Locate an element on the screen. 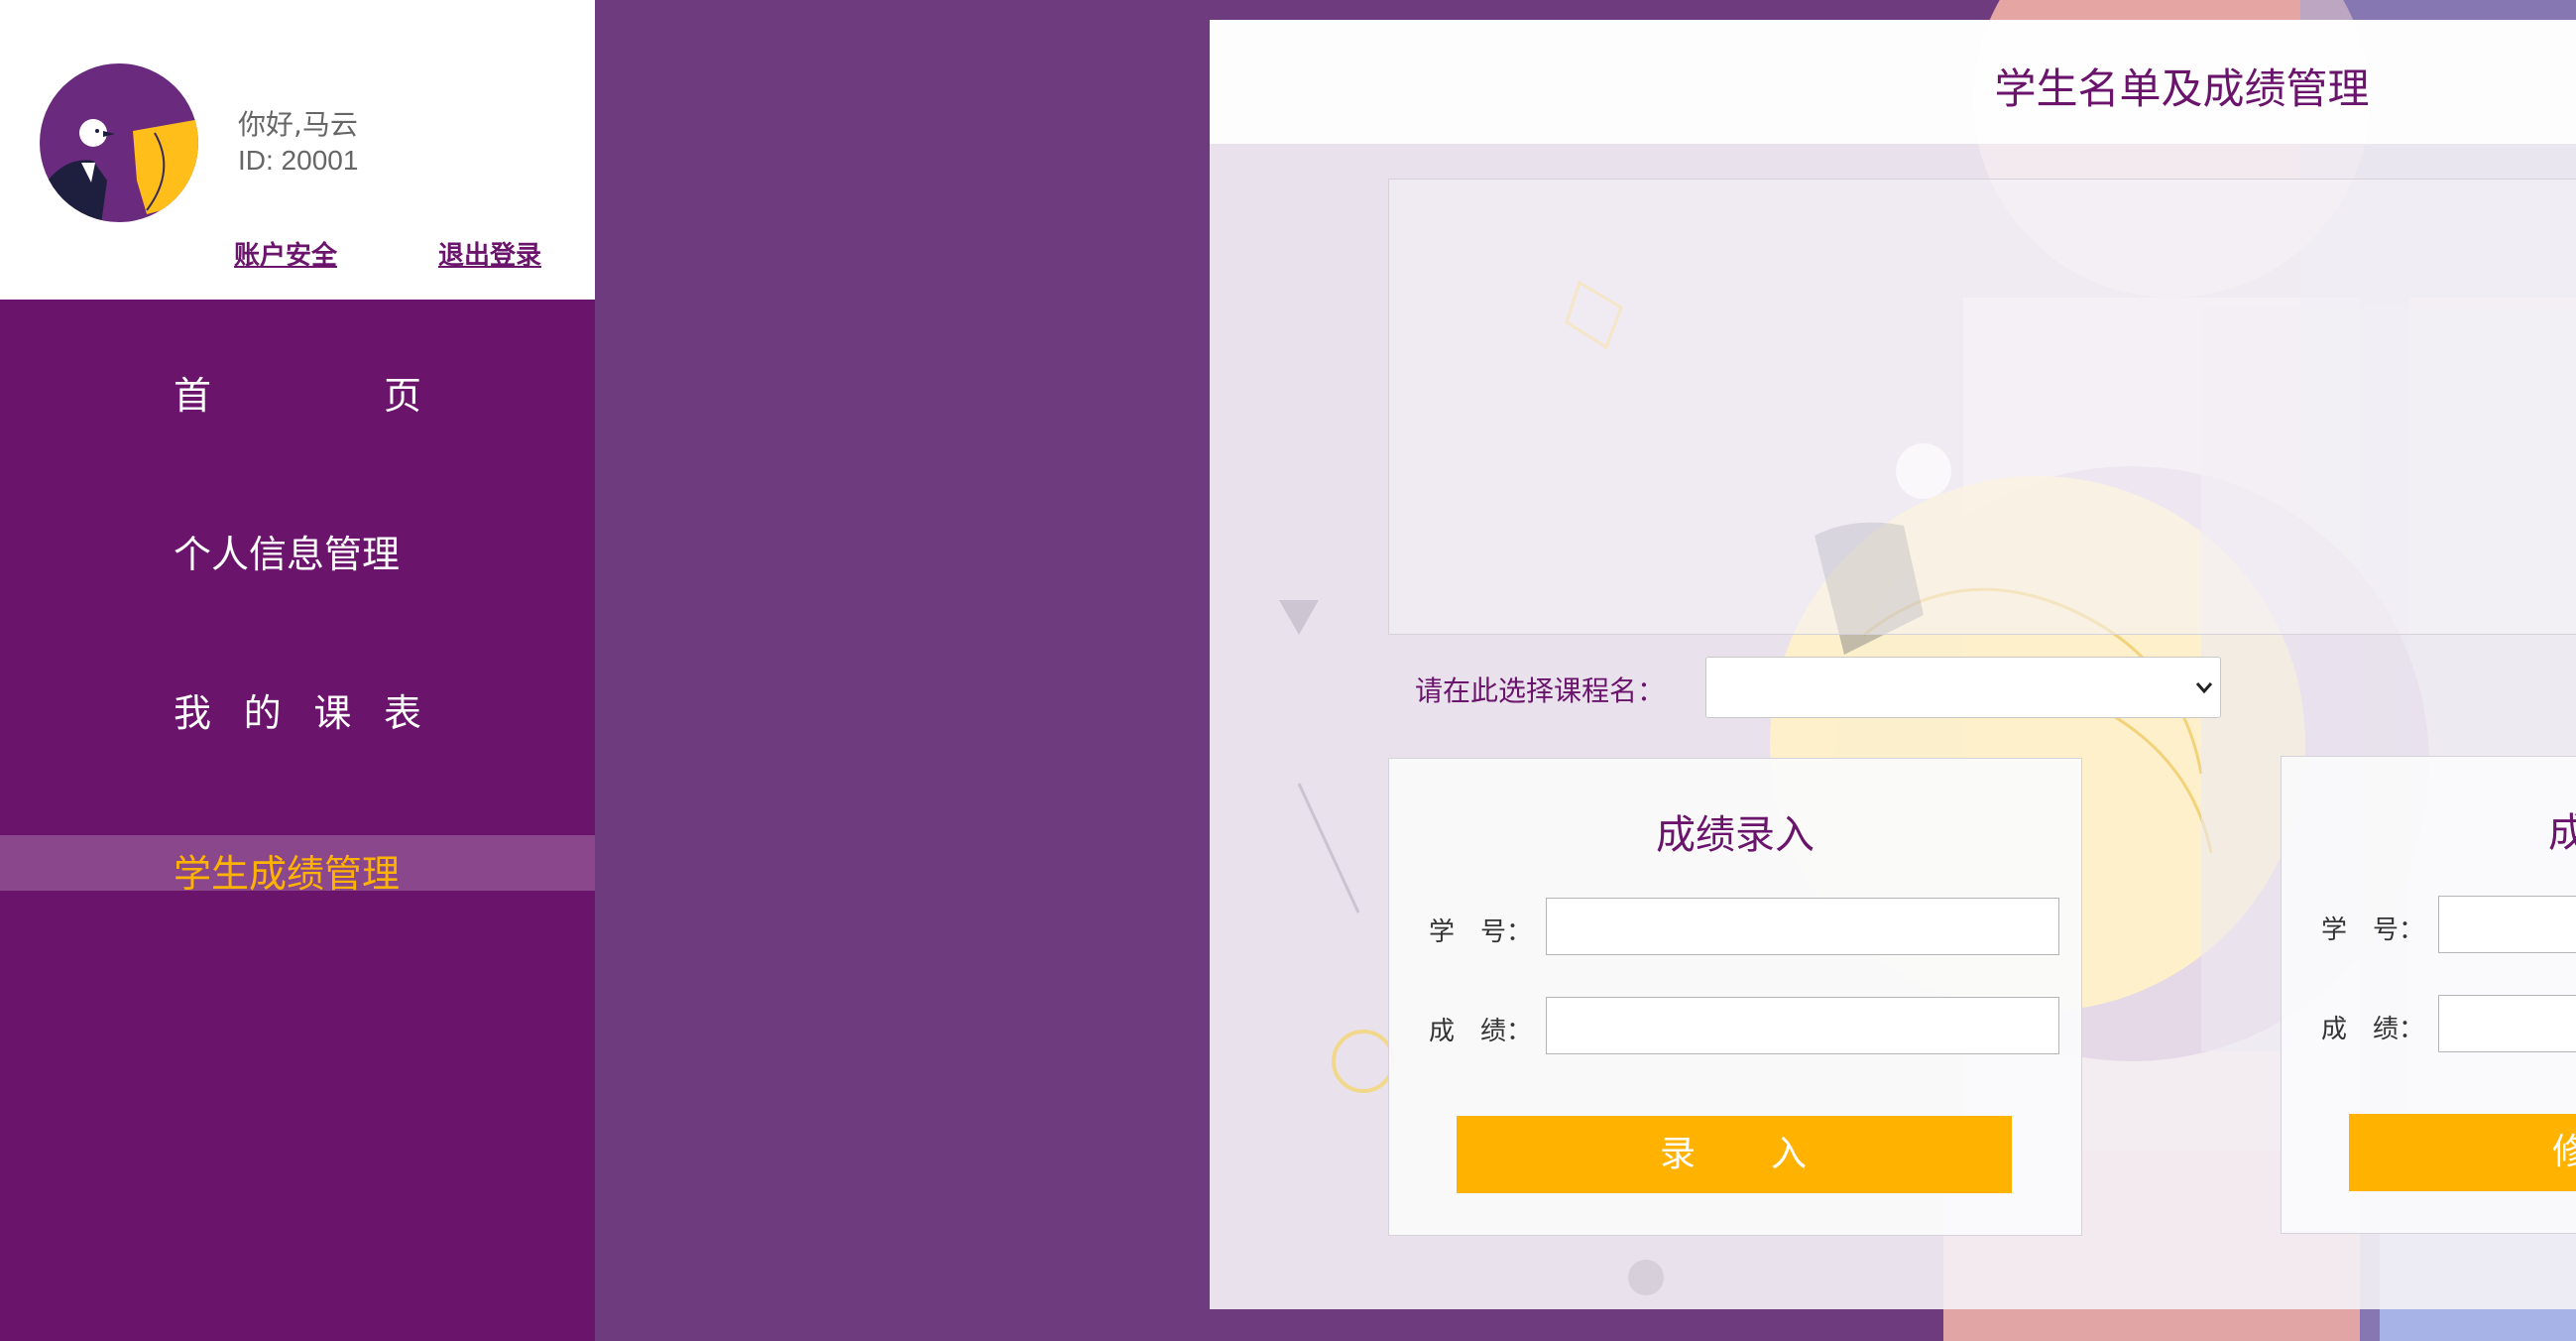 Image resolution: width=2576 pixels, height=1341 pixels. grade-modify-card: 成绩修改 学 号： 成 绩： 修 改 is located at coordinates (2428, 995).